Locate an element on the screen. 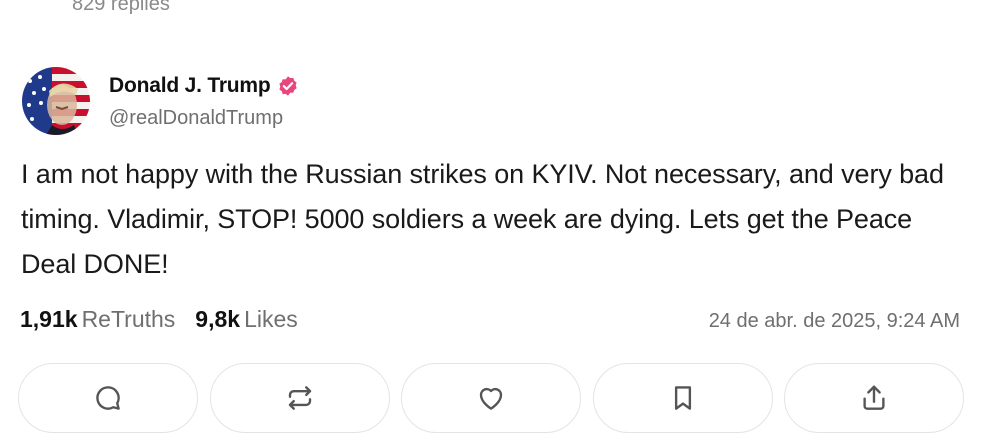 This screenshot has width=984, height=446. post-timestamp: 24 de abr. de 2025, 9:24 AM is located at coordinates (834, 321).